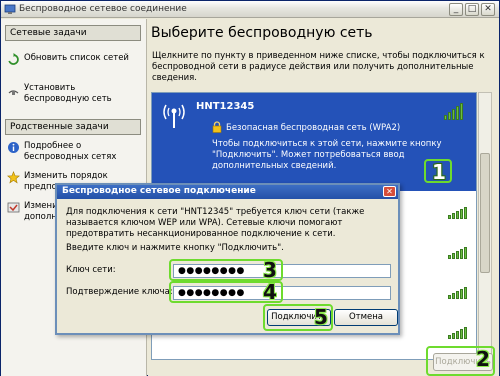  Describe the element at coordinates (159, 191) in the screenshot. I see `dialog-title: Беспроводное сетевое подключение` at that location.